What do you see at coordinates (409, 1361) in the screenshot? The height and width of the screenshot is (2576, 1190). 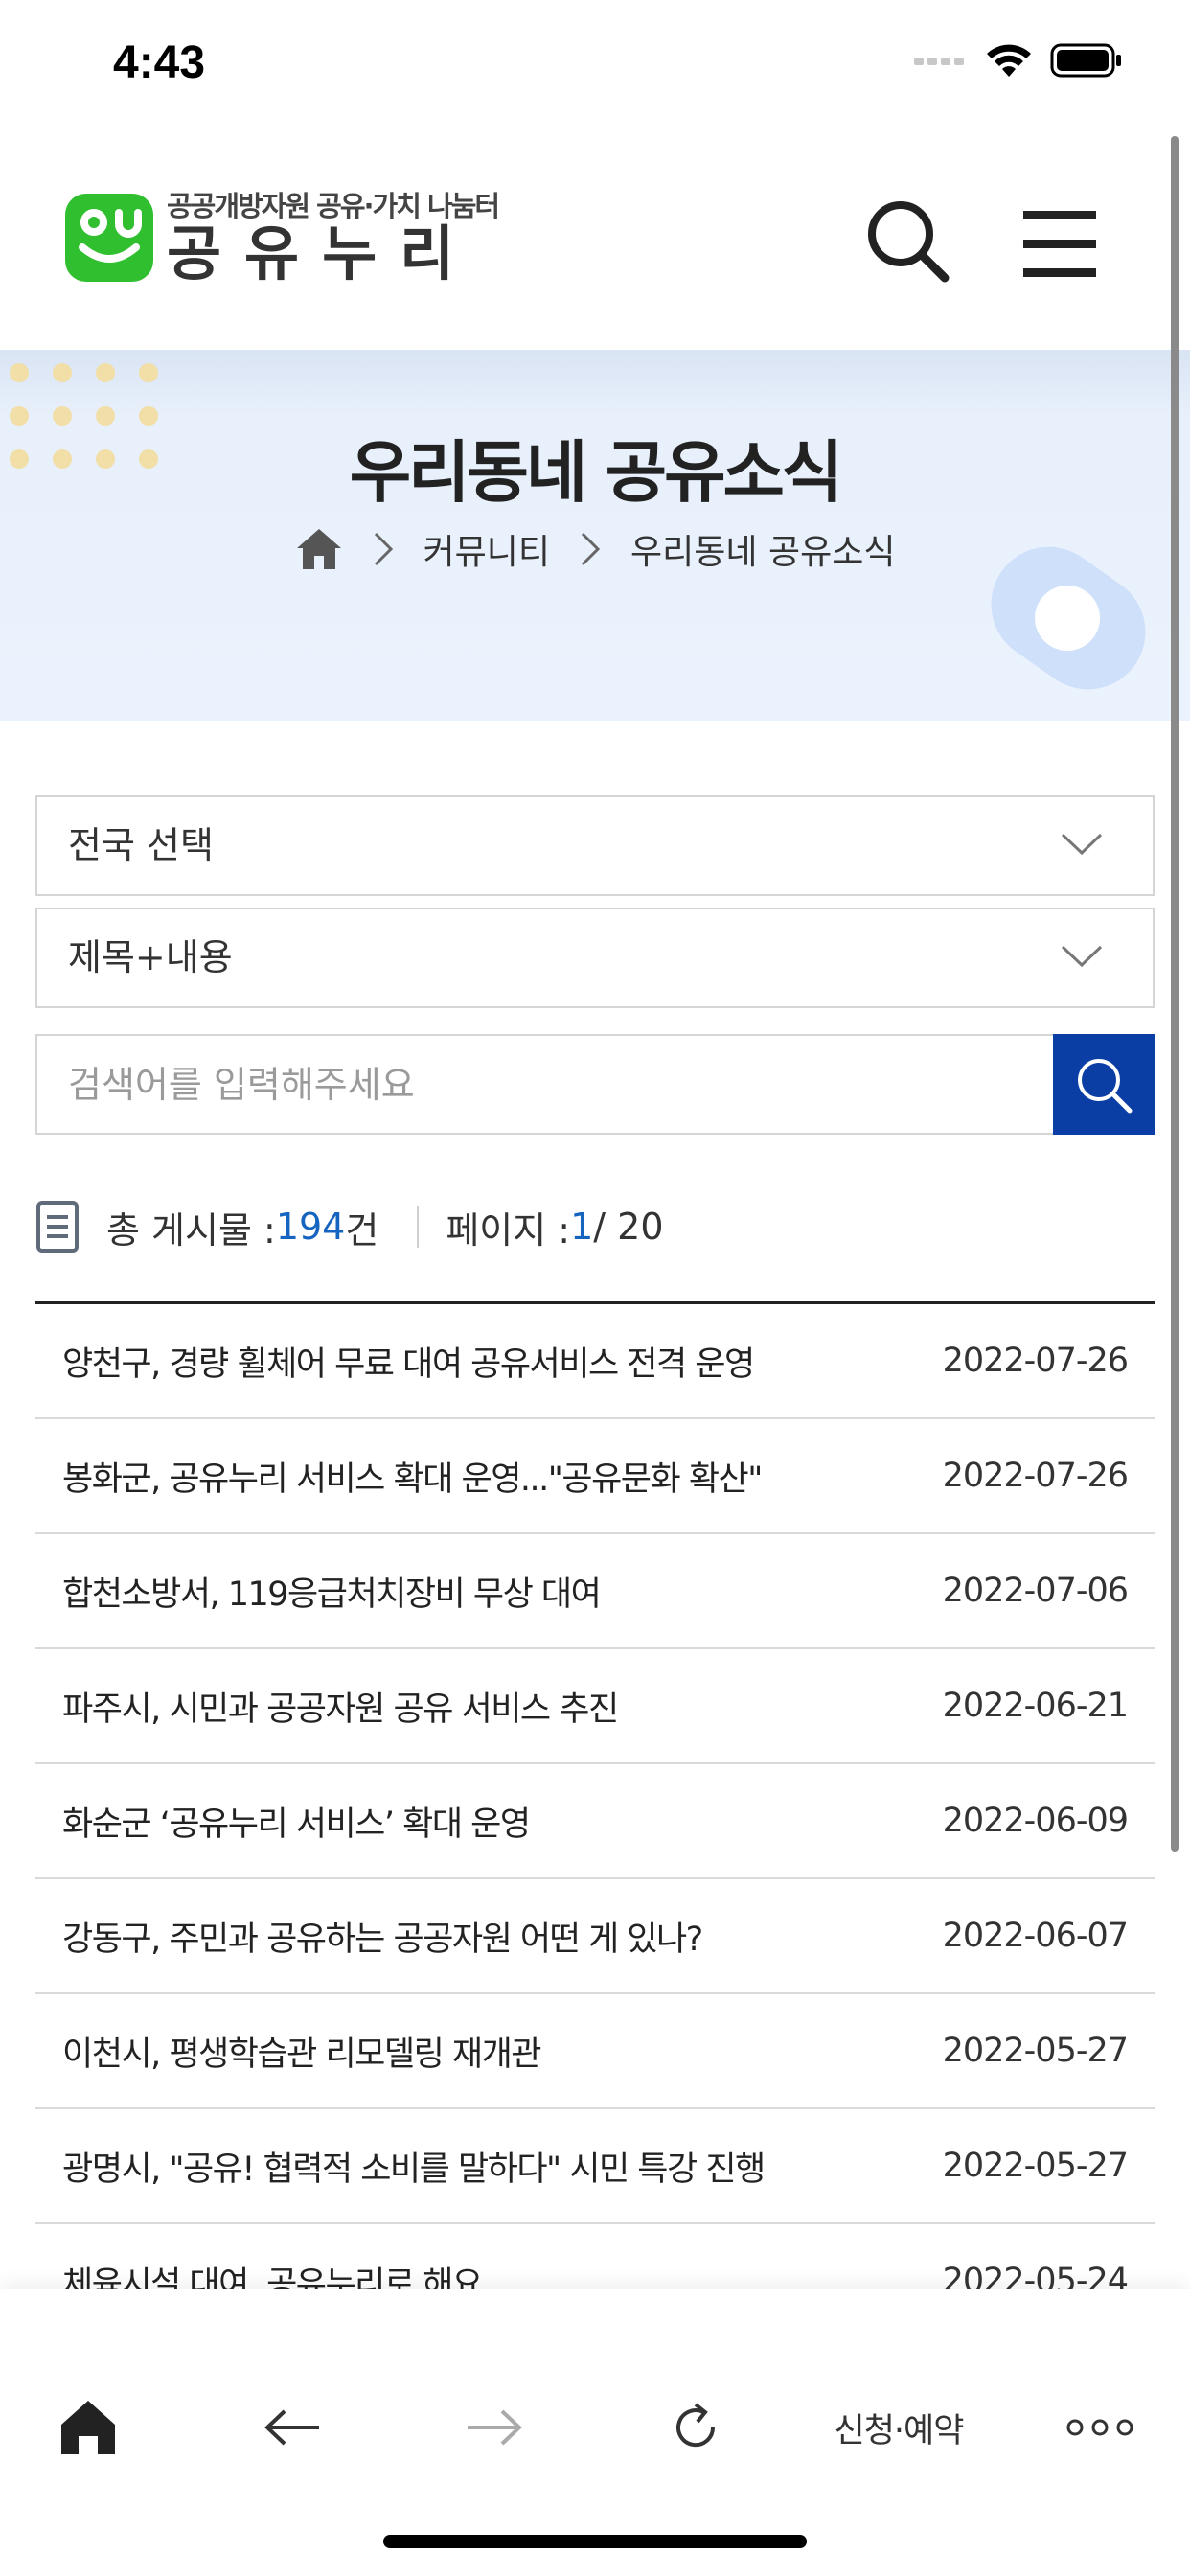 I see `post-title: 양천구, 경량 휠체어 무료 대여 공유서비스 전격 운영` at bounding box center [409, 1361].